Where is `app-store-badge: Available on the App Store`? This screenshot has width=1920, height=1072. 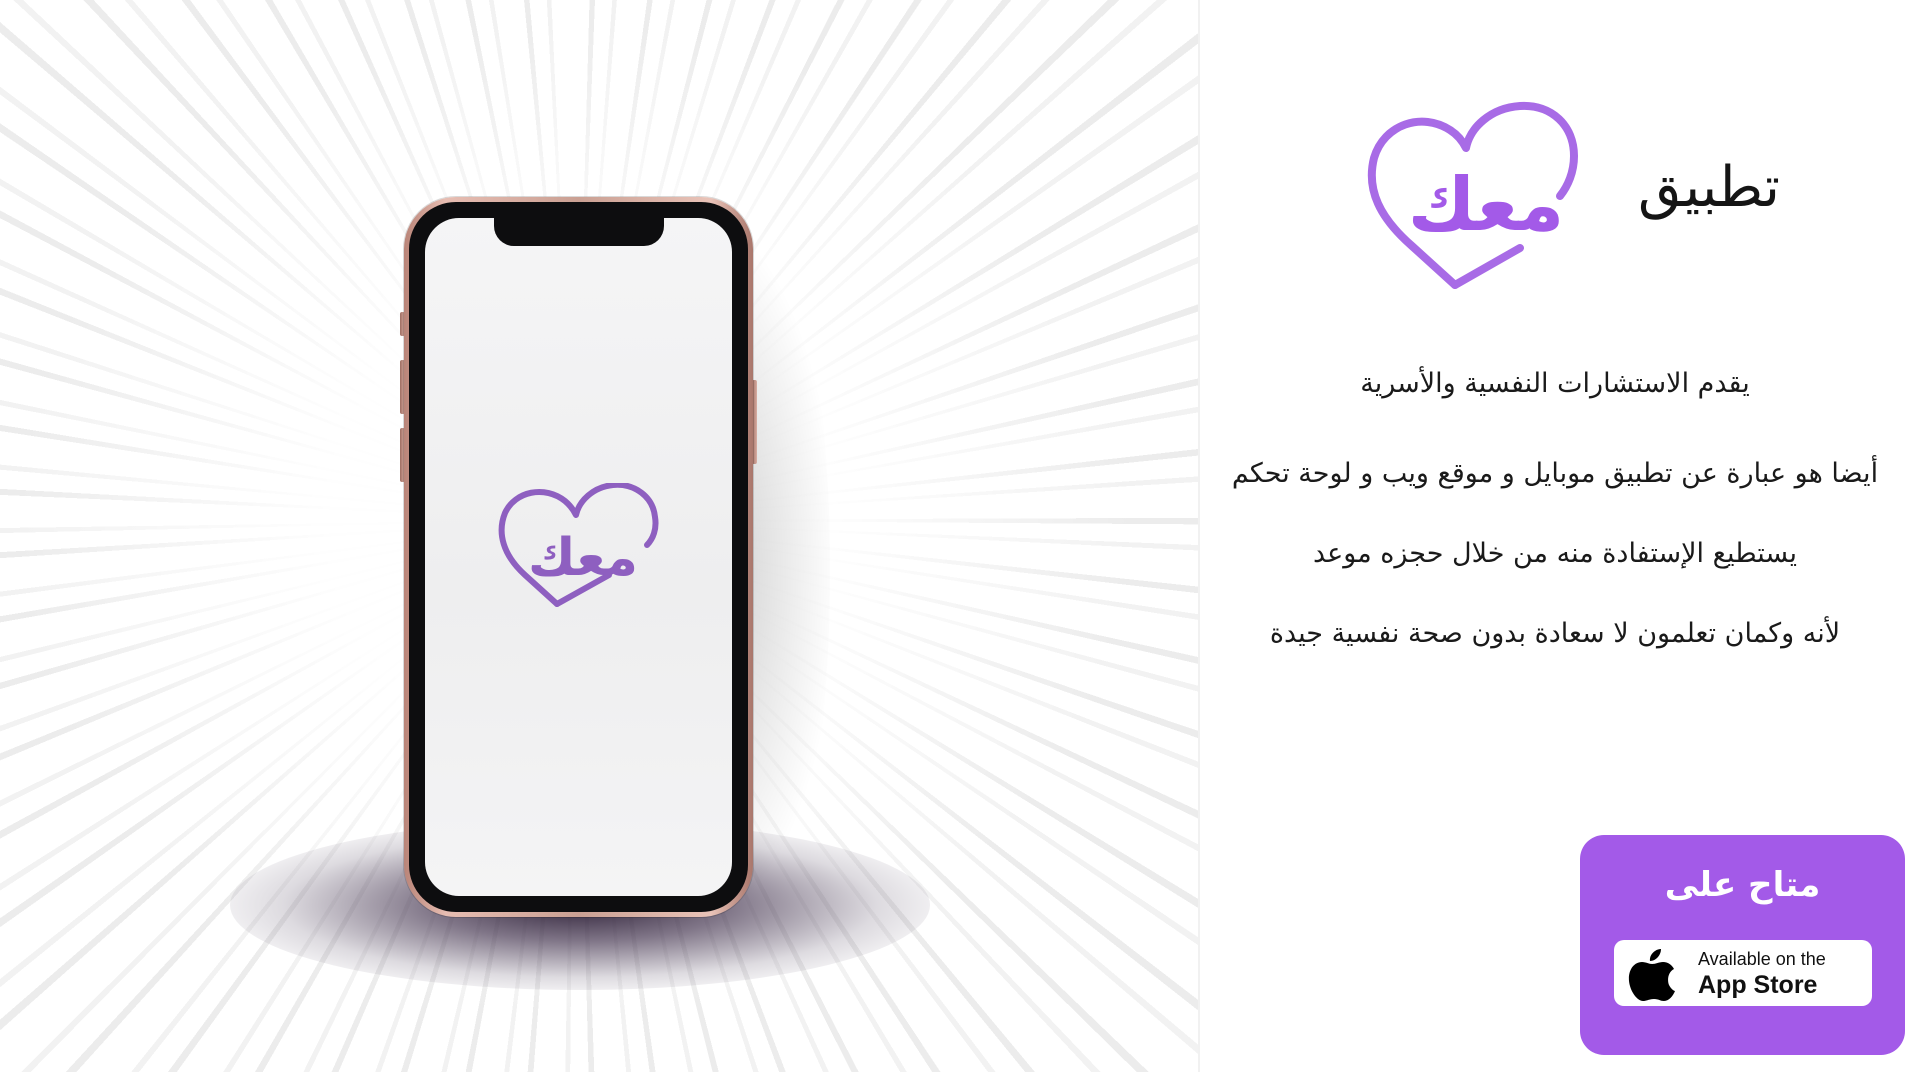 app-store-badge: Available on the App Store is located at coordinates (1743, 973).